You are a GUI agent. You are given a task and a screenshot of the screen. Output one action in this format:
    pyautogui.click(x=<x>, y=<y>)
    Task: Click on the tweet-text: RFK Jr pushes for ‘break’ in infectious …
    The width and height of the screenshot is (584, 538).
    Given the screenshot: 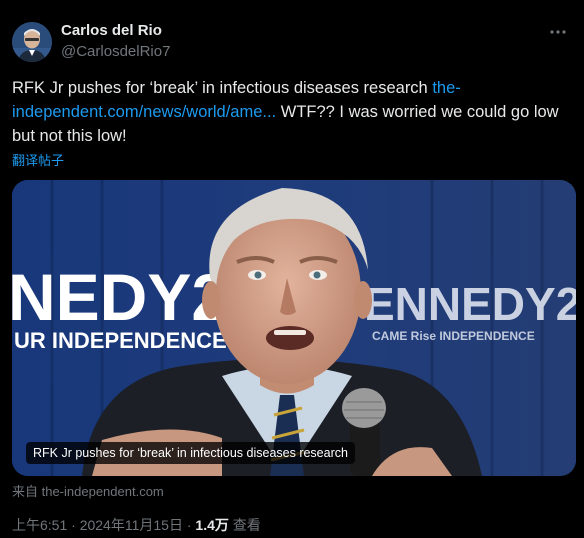 What is the action you would take?
    pyautogui.click(x=292, y=112)
    